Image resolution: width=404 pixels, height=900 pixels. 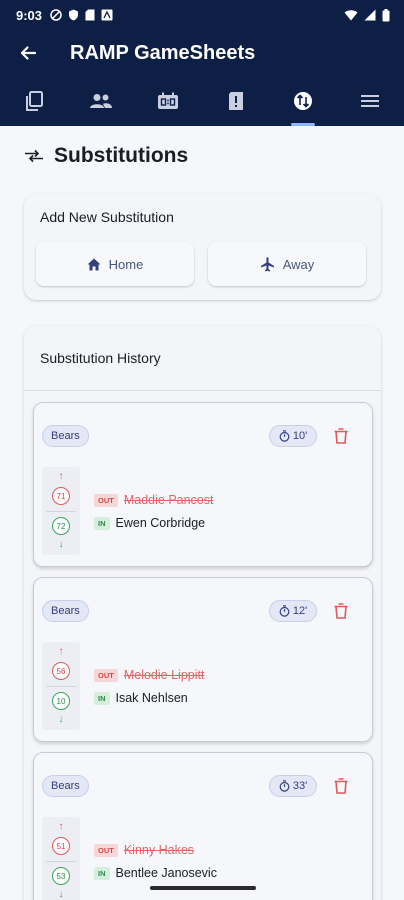 What do you see at coordinates (370, 15) in the screenshot?
I see `signal-icon` at bounding box center [370, 15].